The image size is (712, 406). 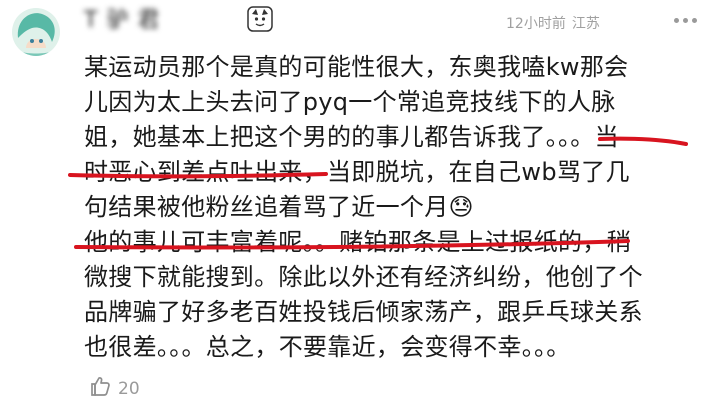 What do you see at coordinates (357, 172) in the screenshot?
I see `comment-line: 时恶心到差点吐出来，当即脱坑，在自己wb骂了几` at bounding box center [357, 172].